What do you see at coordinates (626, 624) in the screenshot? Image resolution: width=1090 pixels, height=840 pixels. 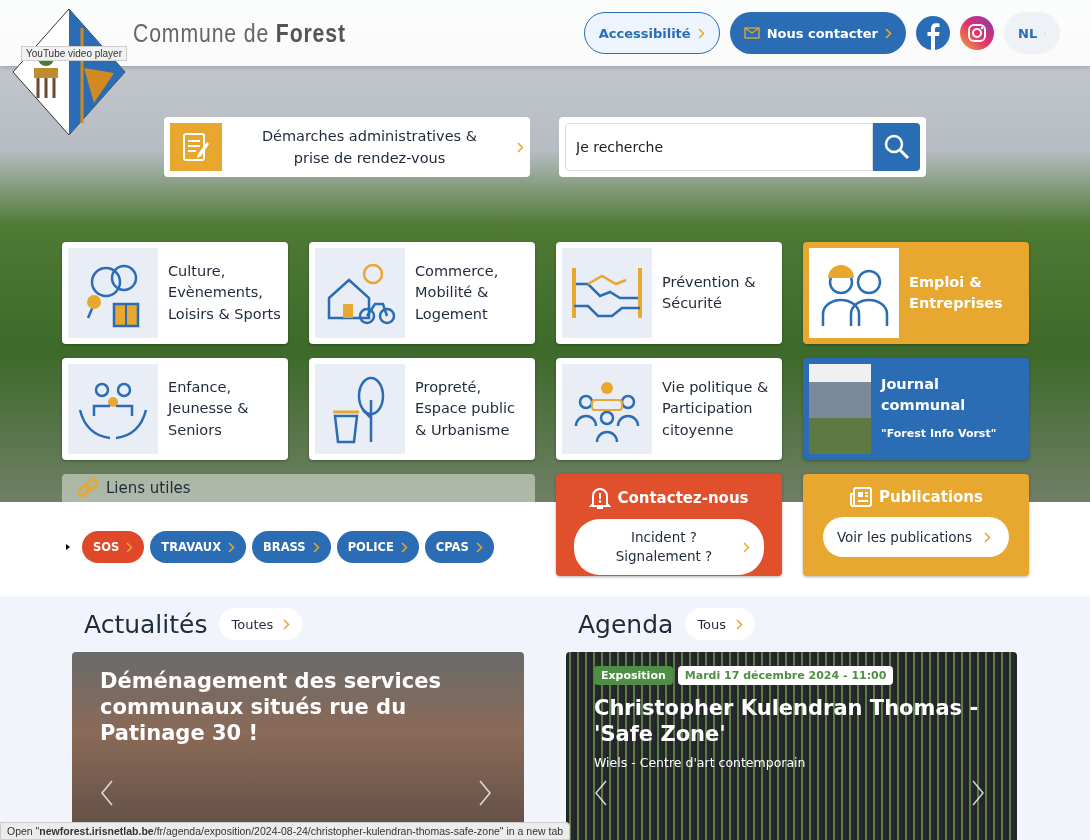 I see `agenda-heading: Agenda` at bounding box center [626, 624].